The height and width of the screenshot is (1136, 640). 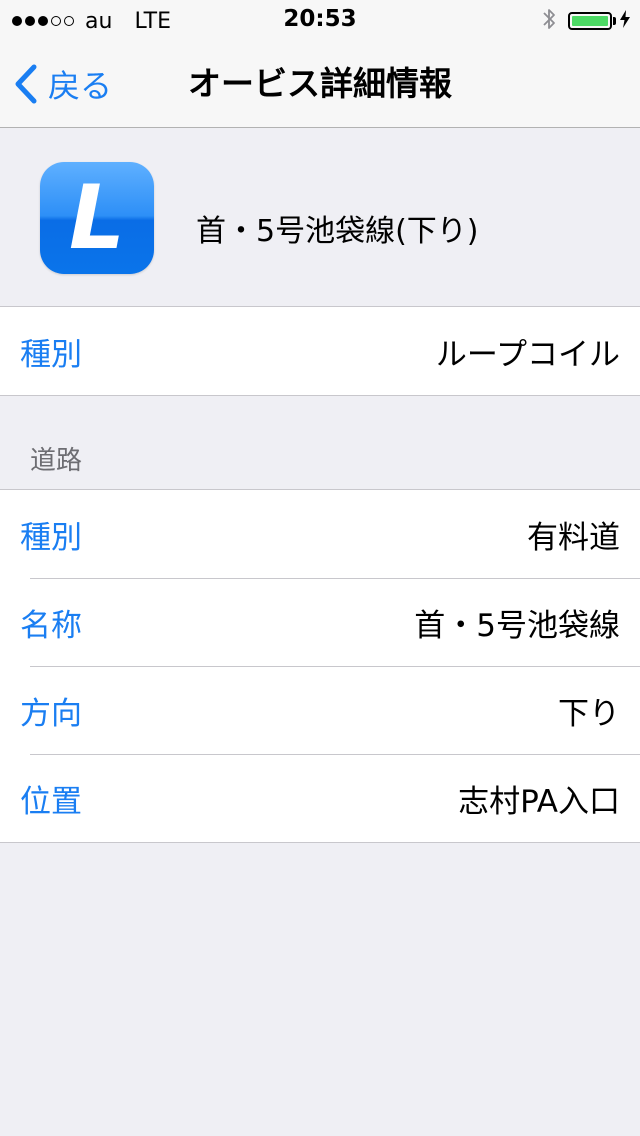 I want to click on row-value: 志村PA入口, so click(x=539, y=801).